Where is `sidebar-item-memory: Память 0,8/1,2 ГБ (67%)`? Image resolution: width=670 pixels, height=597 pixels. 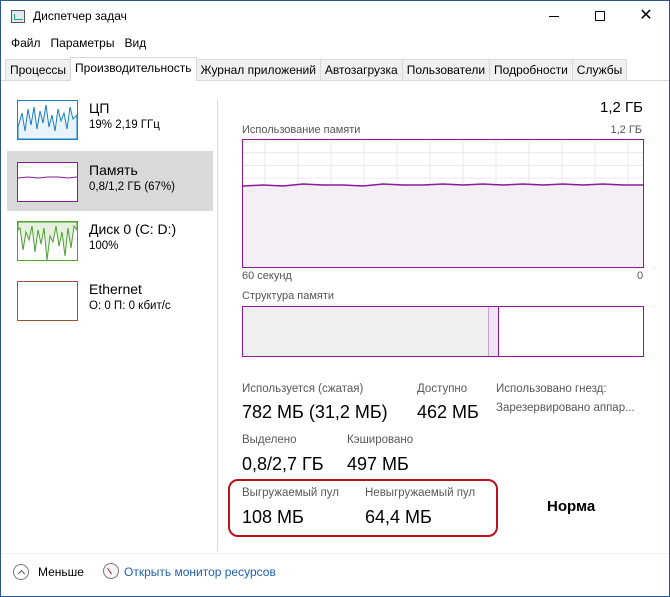
sidebar-item-memory: Память 0,8/1,2 ГБ (67%) is located at coordinates (110, 181).